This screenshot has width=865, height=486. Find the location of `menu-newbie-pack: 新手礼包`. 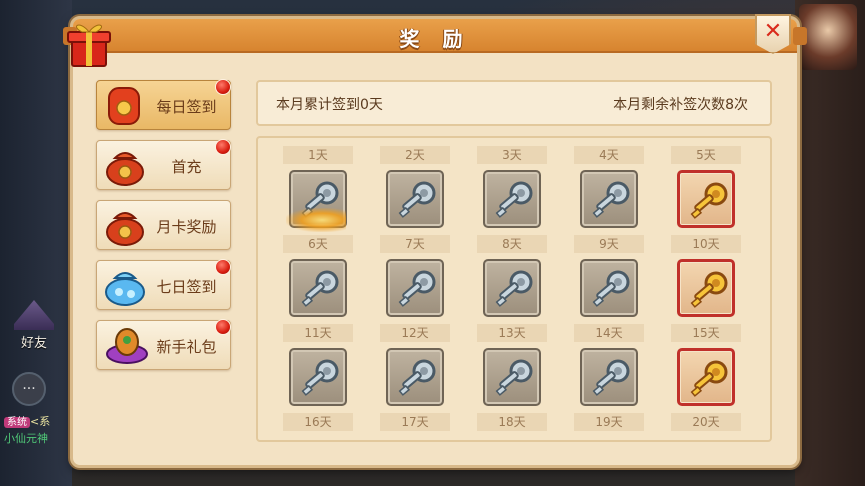

menu-newbie-pack: 新手礼包 is located at coordinates (163, 345).